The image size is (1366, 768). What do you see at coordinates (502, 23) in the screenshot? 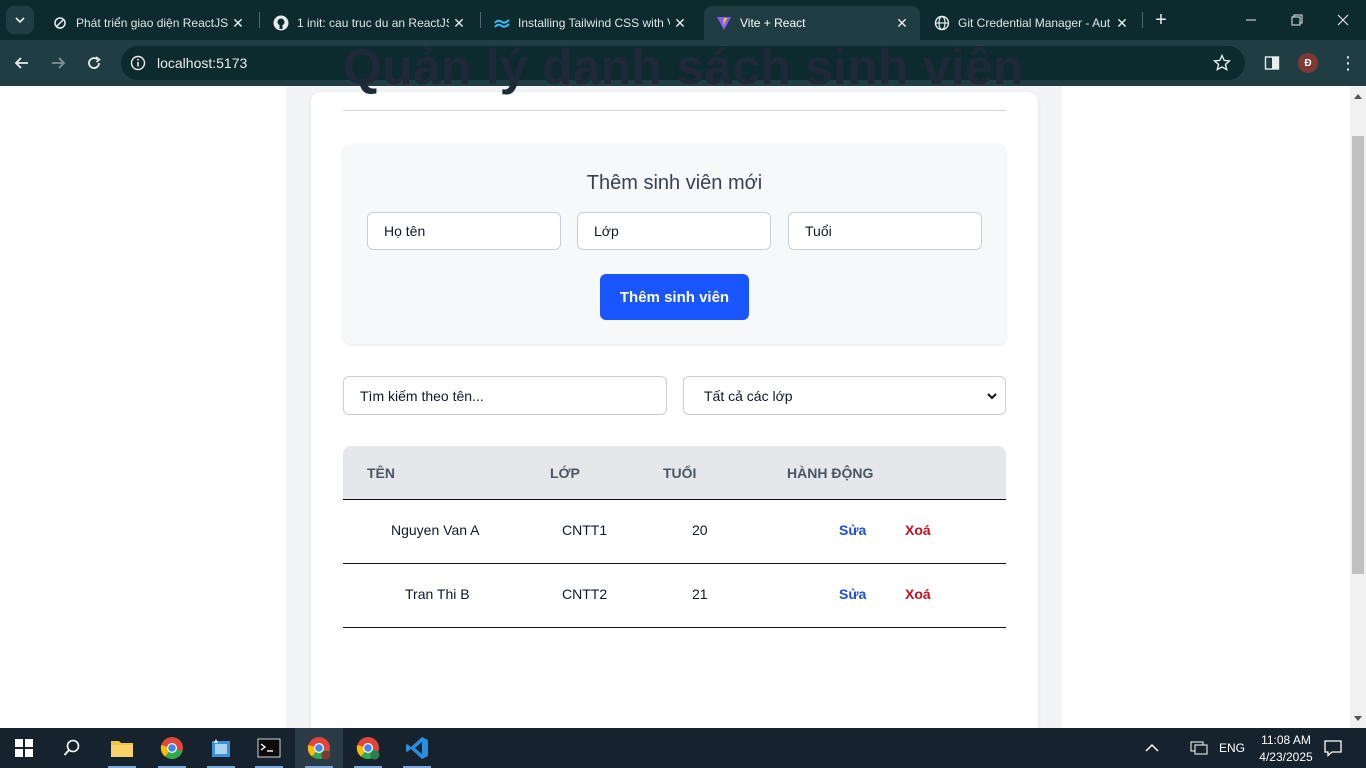
I see `tailwind-icon` at bounding box center [502, 23].